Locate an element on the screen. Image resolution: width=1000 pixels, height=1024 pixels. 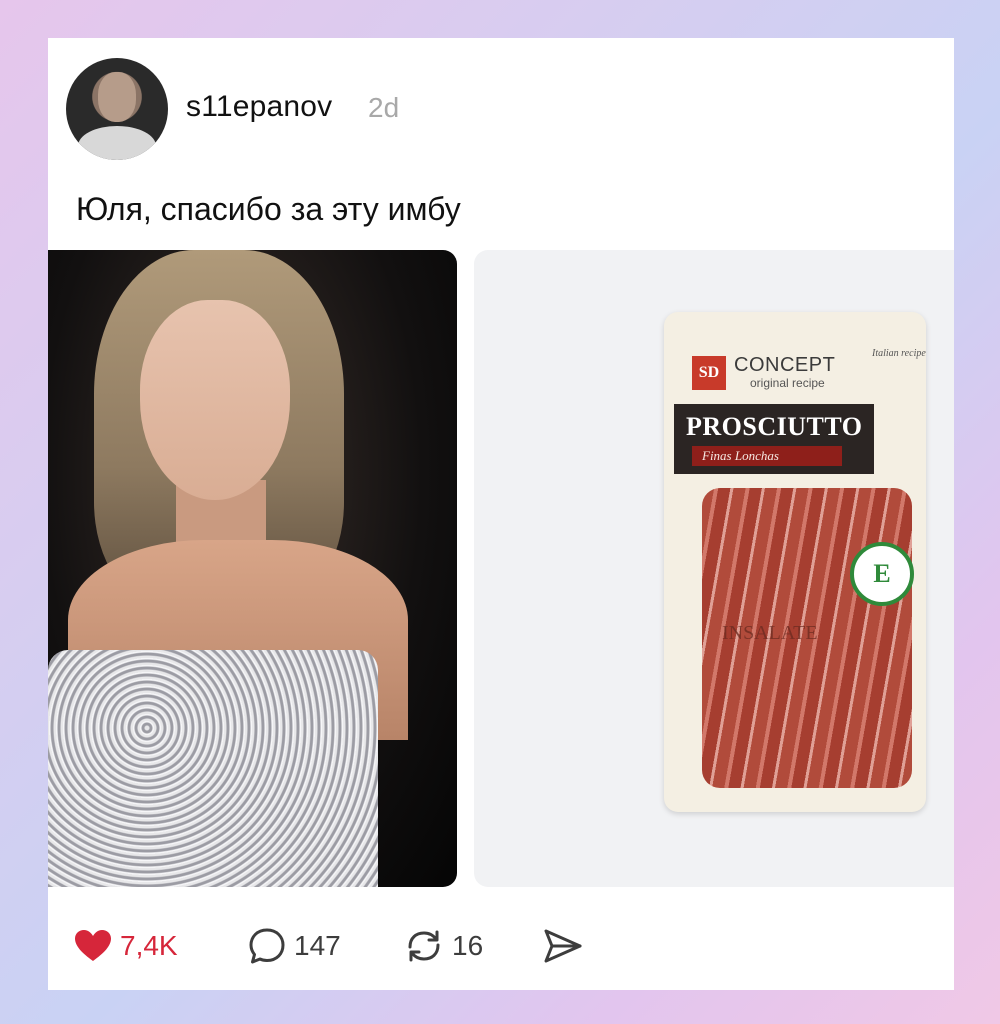
avatar is located at coordinates (117, 109).